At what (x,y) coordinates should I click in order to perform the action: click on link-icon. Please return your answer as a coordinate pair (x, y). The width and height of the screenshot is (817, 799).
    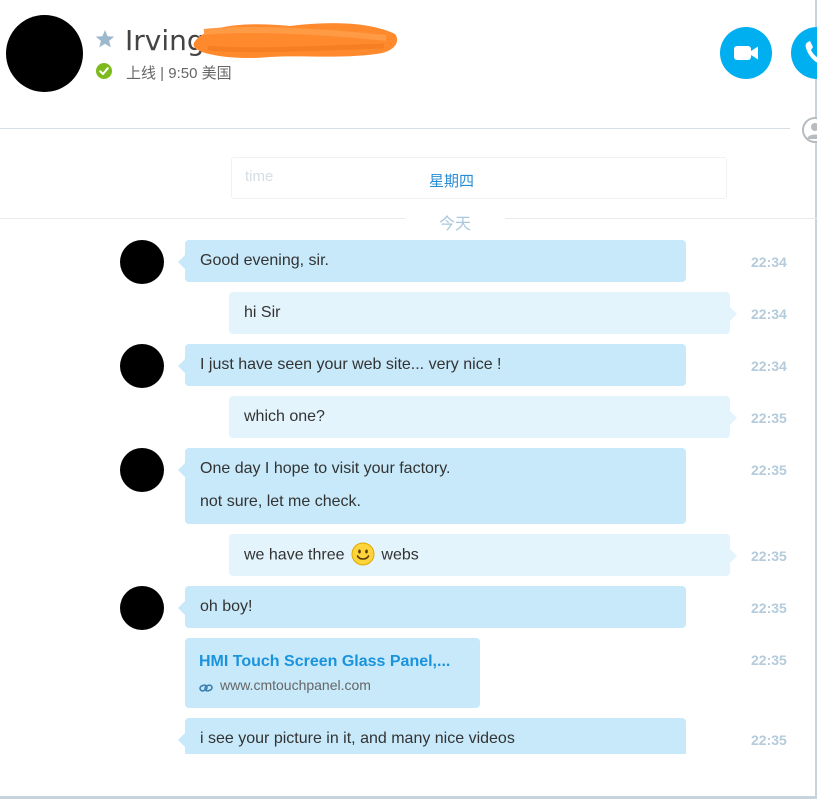
    Looking at the image, I should click on (206, 688).